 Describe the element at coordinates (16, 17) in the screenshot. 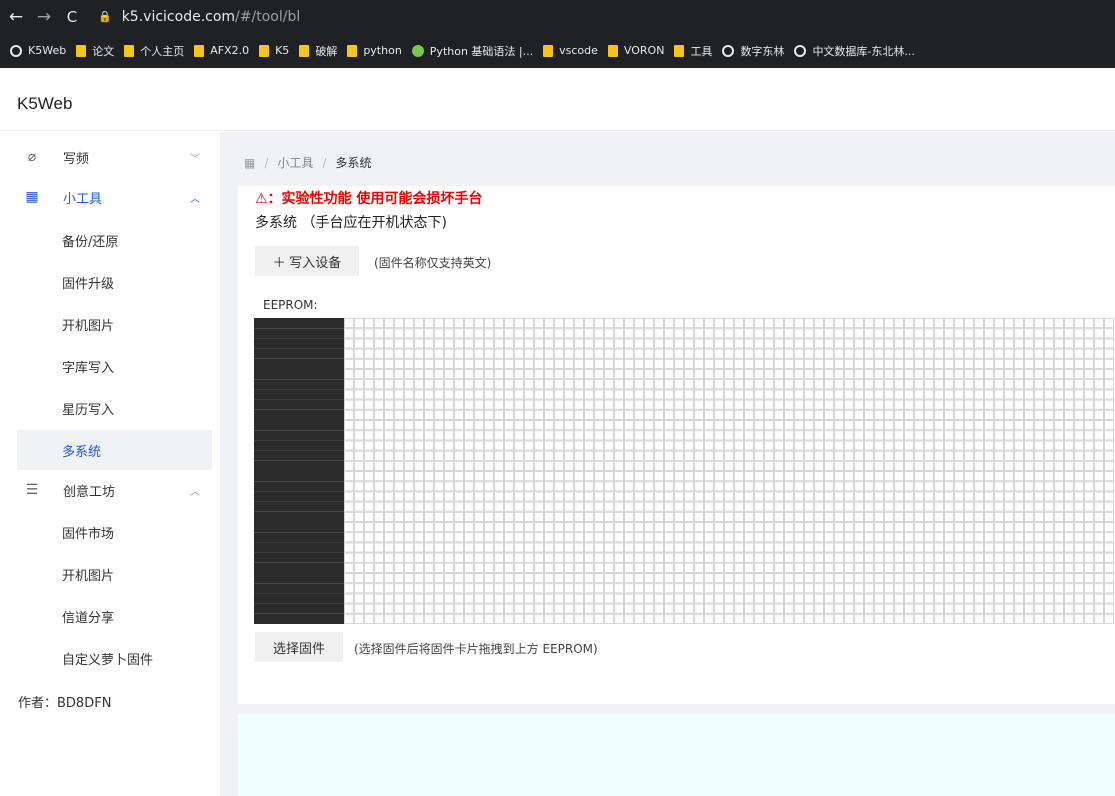

I see `back-icon: ←` at that location.